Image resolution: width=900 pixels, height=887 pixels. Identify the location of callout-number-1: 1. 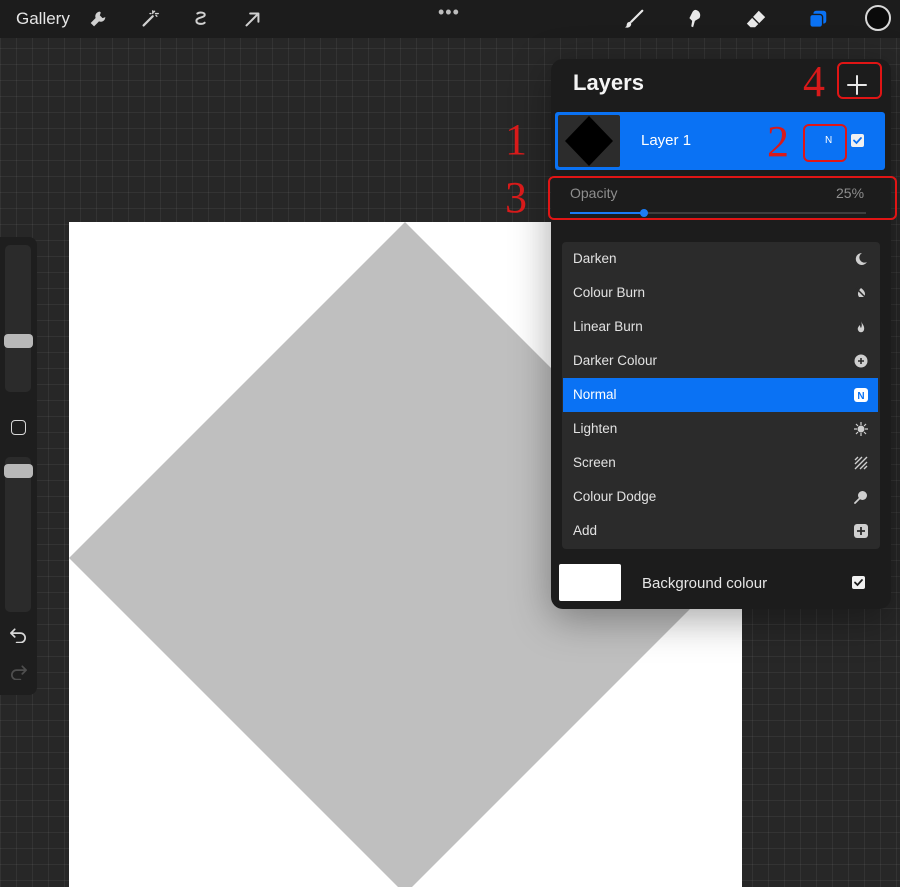
(516, 139).